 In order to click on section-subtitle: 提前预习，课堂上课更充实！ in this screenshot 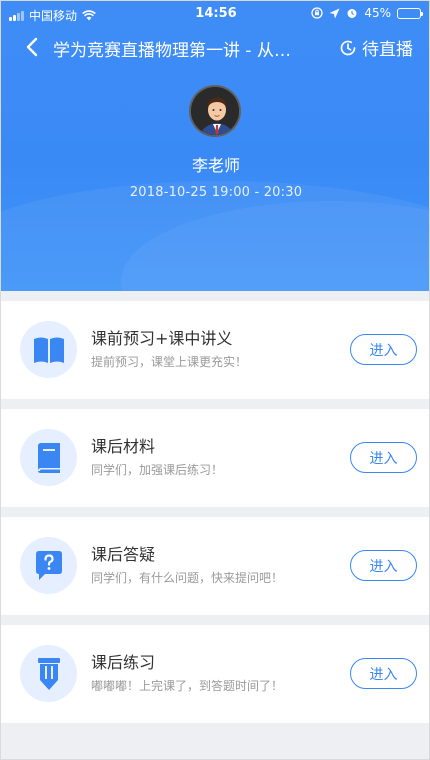, I will do `click(169, 362)`.